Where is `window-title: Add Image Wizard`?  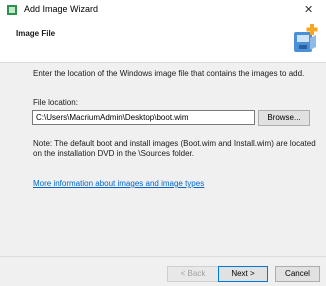 window-title: Add Image Wizard is located at coordinates (61, 9).